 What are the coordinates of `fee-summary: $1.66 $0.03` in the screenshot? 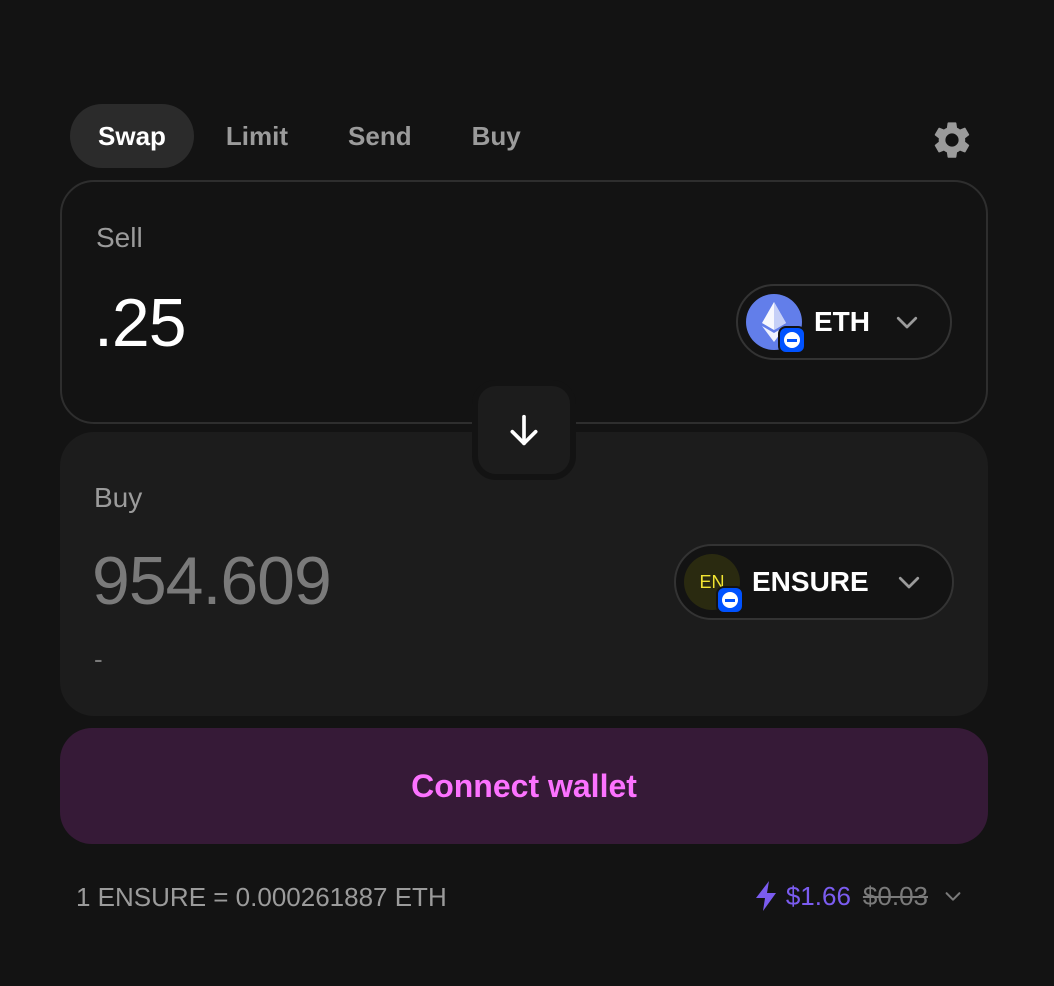 It's located at (859, 896).